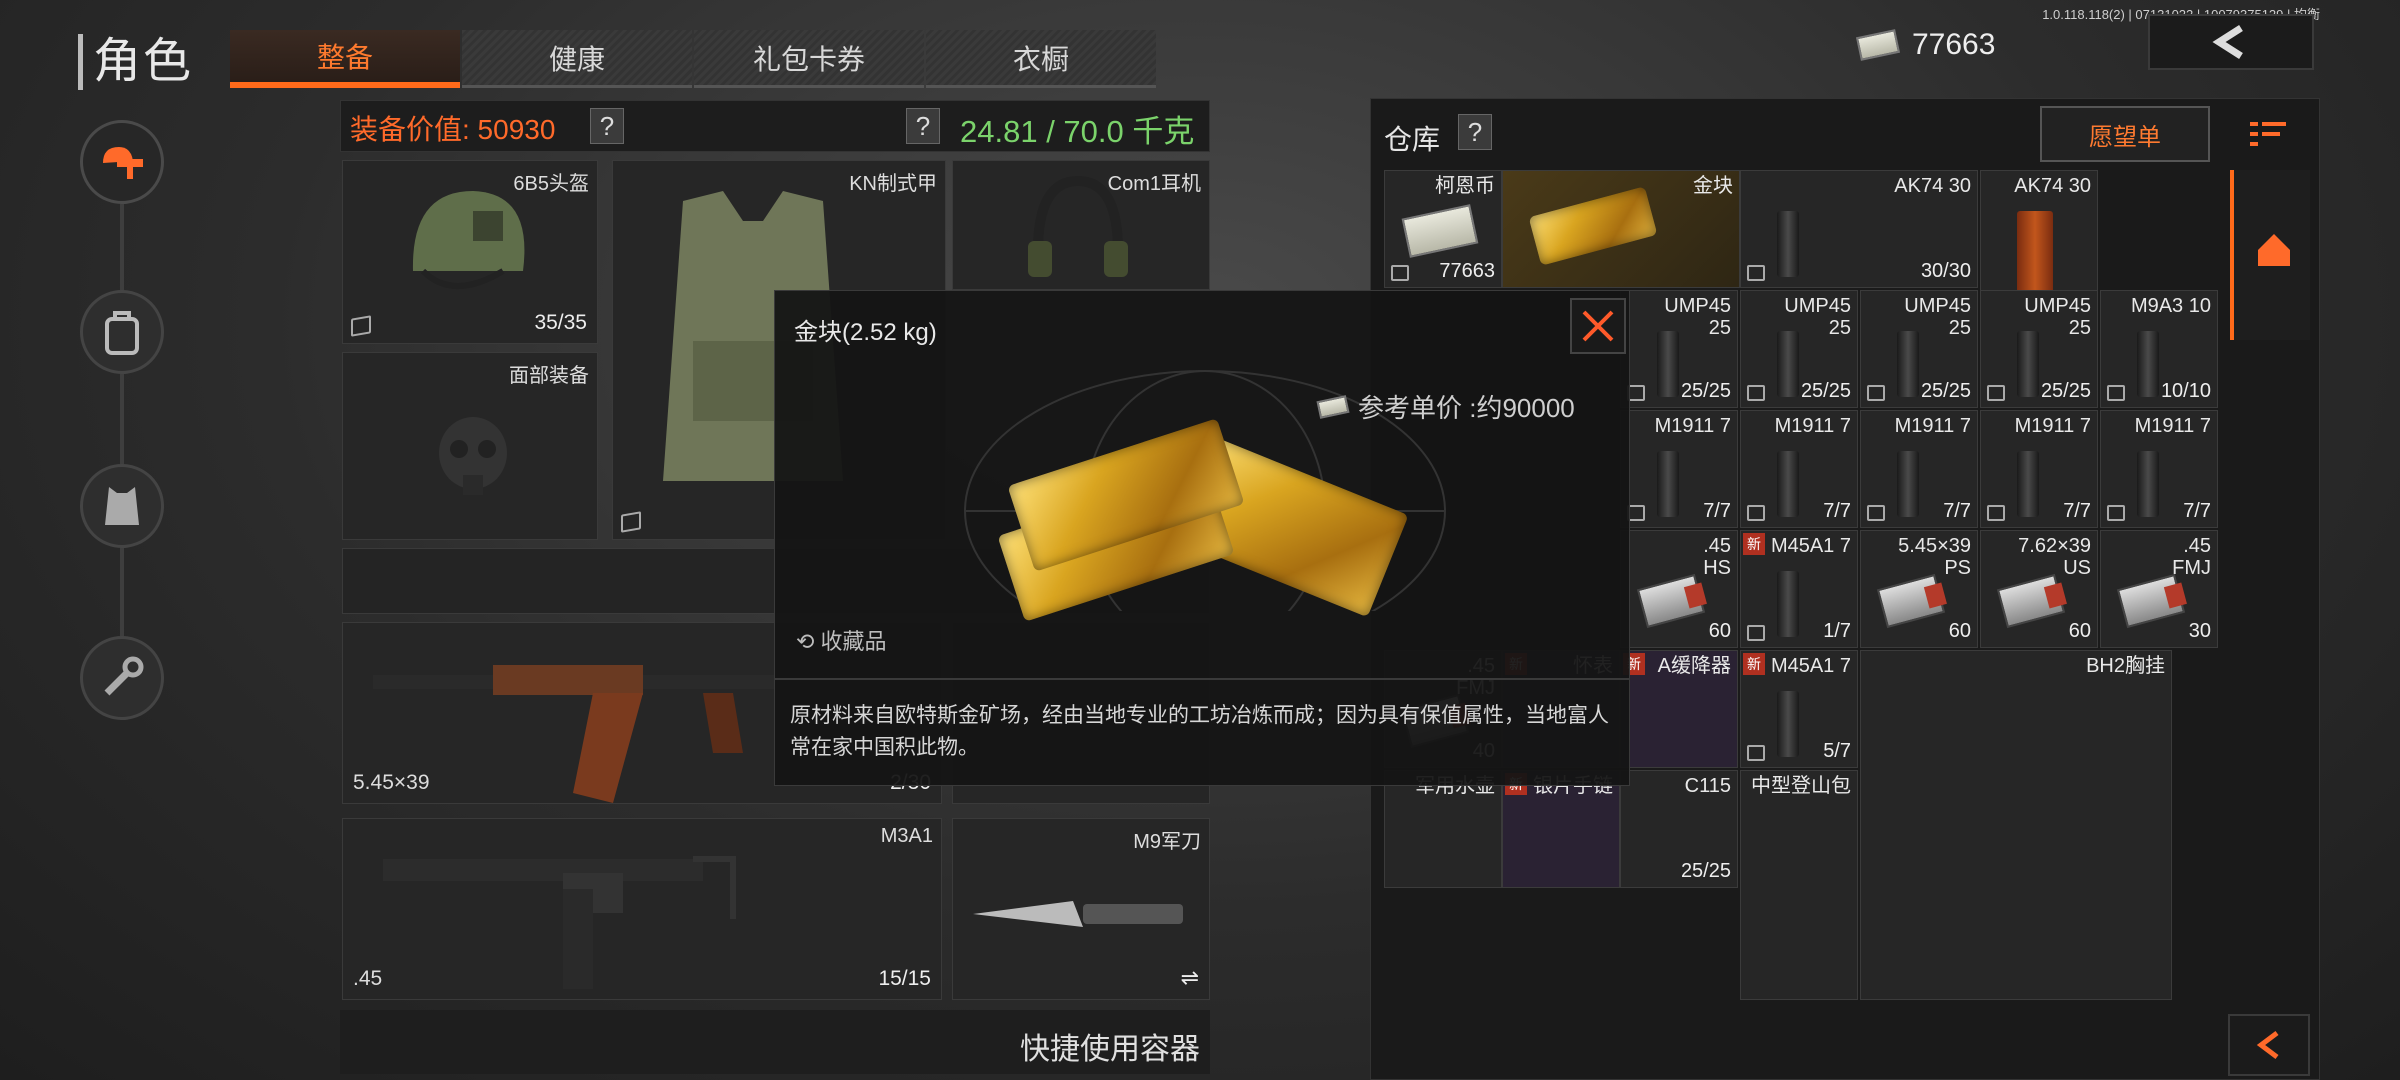 This screenshot has height=1080, width=2400. I want to click on warehouse-help-button: ?, so click(1475, 132).